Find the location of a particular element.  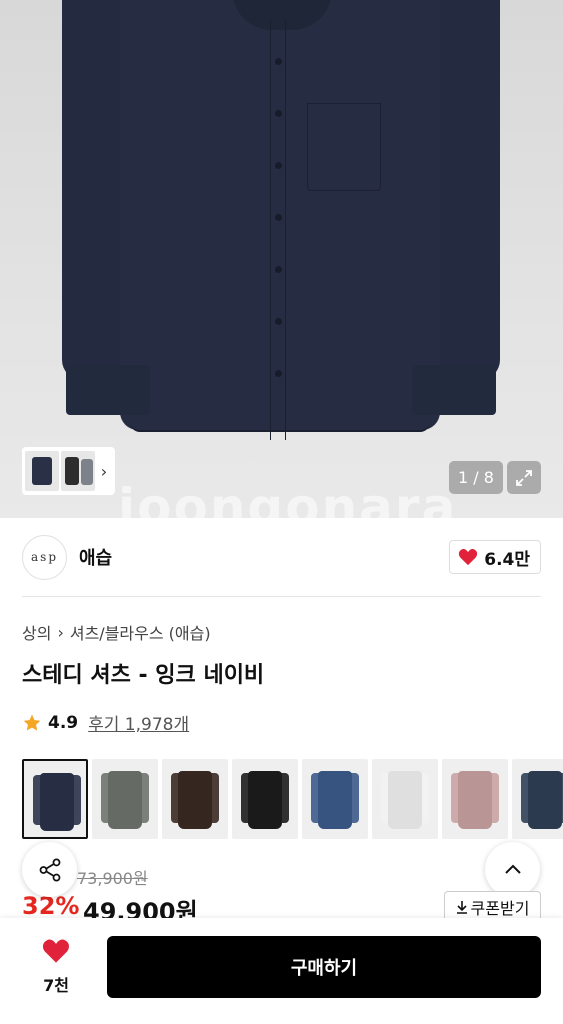

shirt-placket is located at coordinates (278, 230).